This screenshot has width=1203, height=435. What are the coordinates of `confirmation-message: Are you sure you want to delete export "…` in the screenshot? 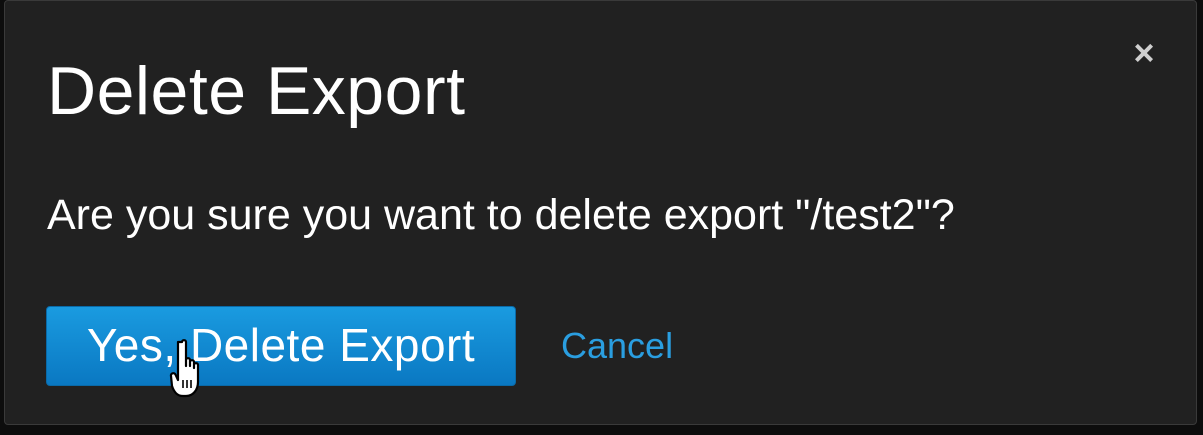 It's located at (501, 215).